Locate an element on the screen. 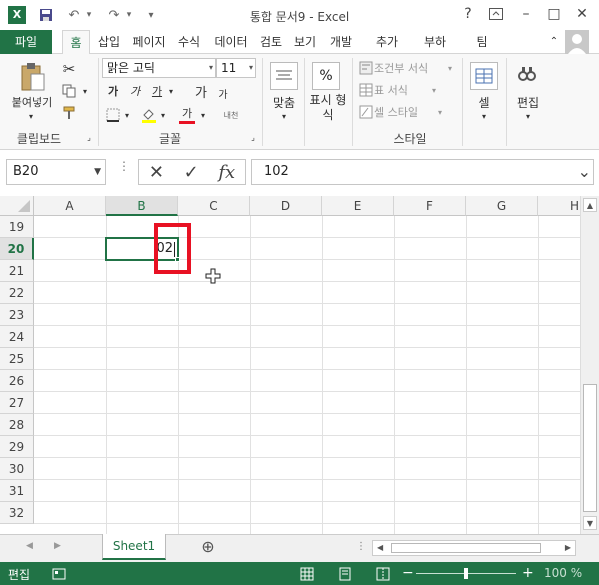 This screenshot has width=599, height=585. row-header-25: 25 is located at coordinates (17, 359).